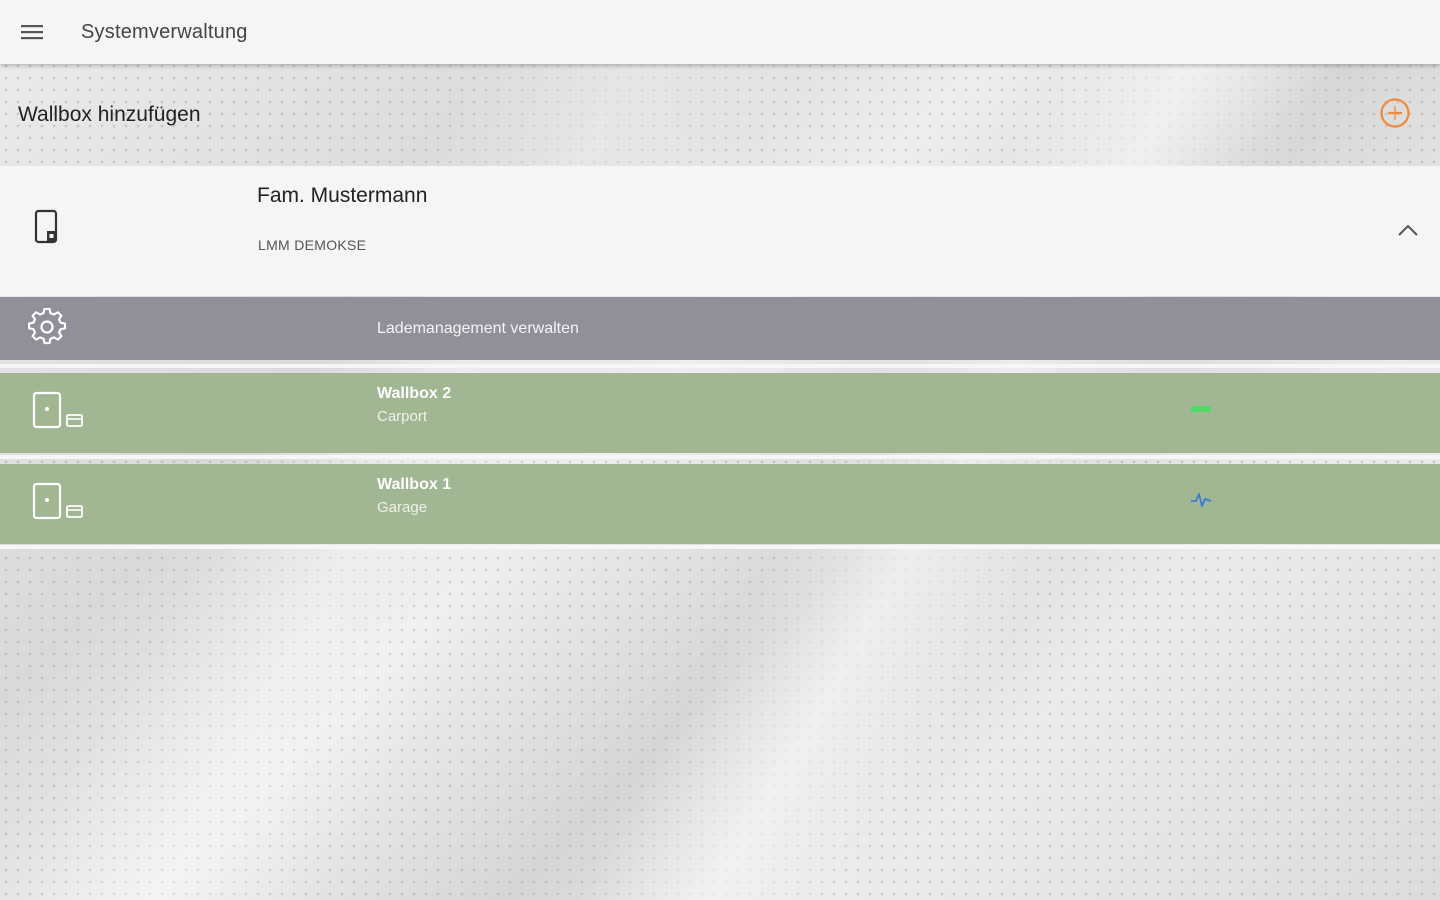  Describe the element at coordinates (402, 507) in the screenshot. I see `wallbox-location: Garage` at that location.